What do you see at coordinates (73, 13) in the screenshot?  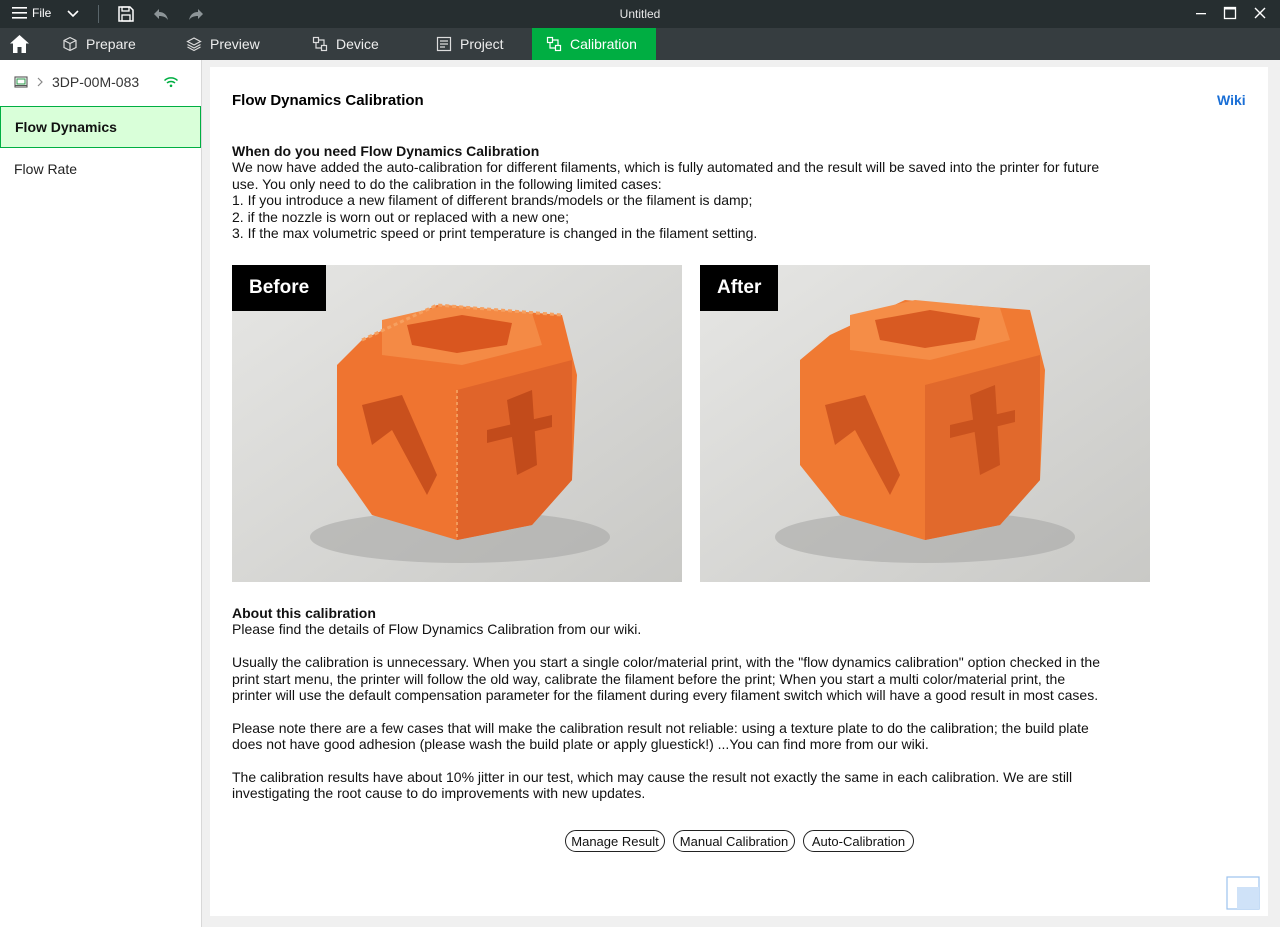 I see `chevron-down-icon` at bounding box center [73, 13].